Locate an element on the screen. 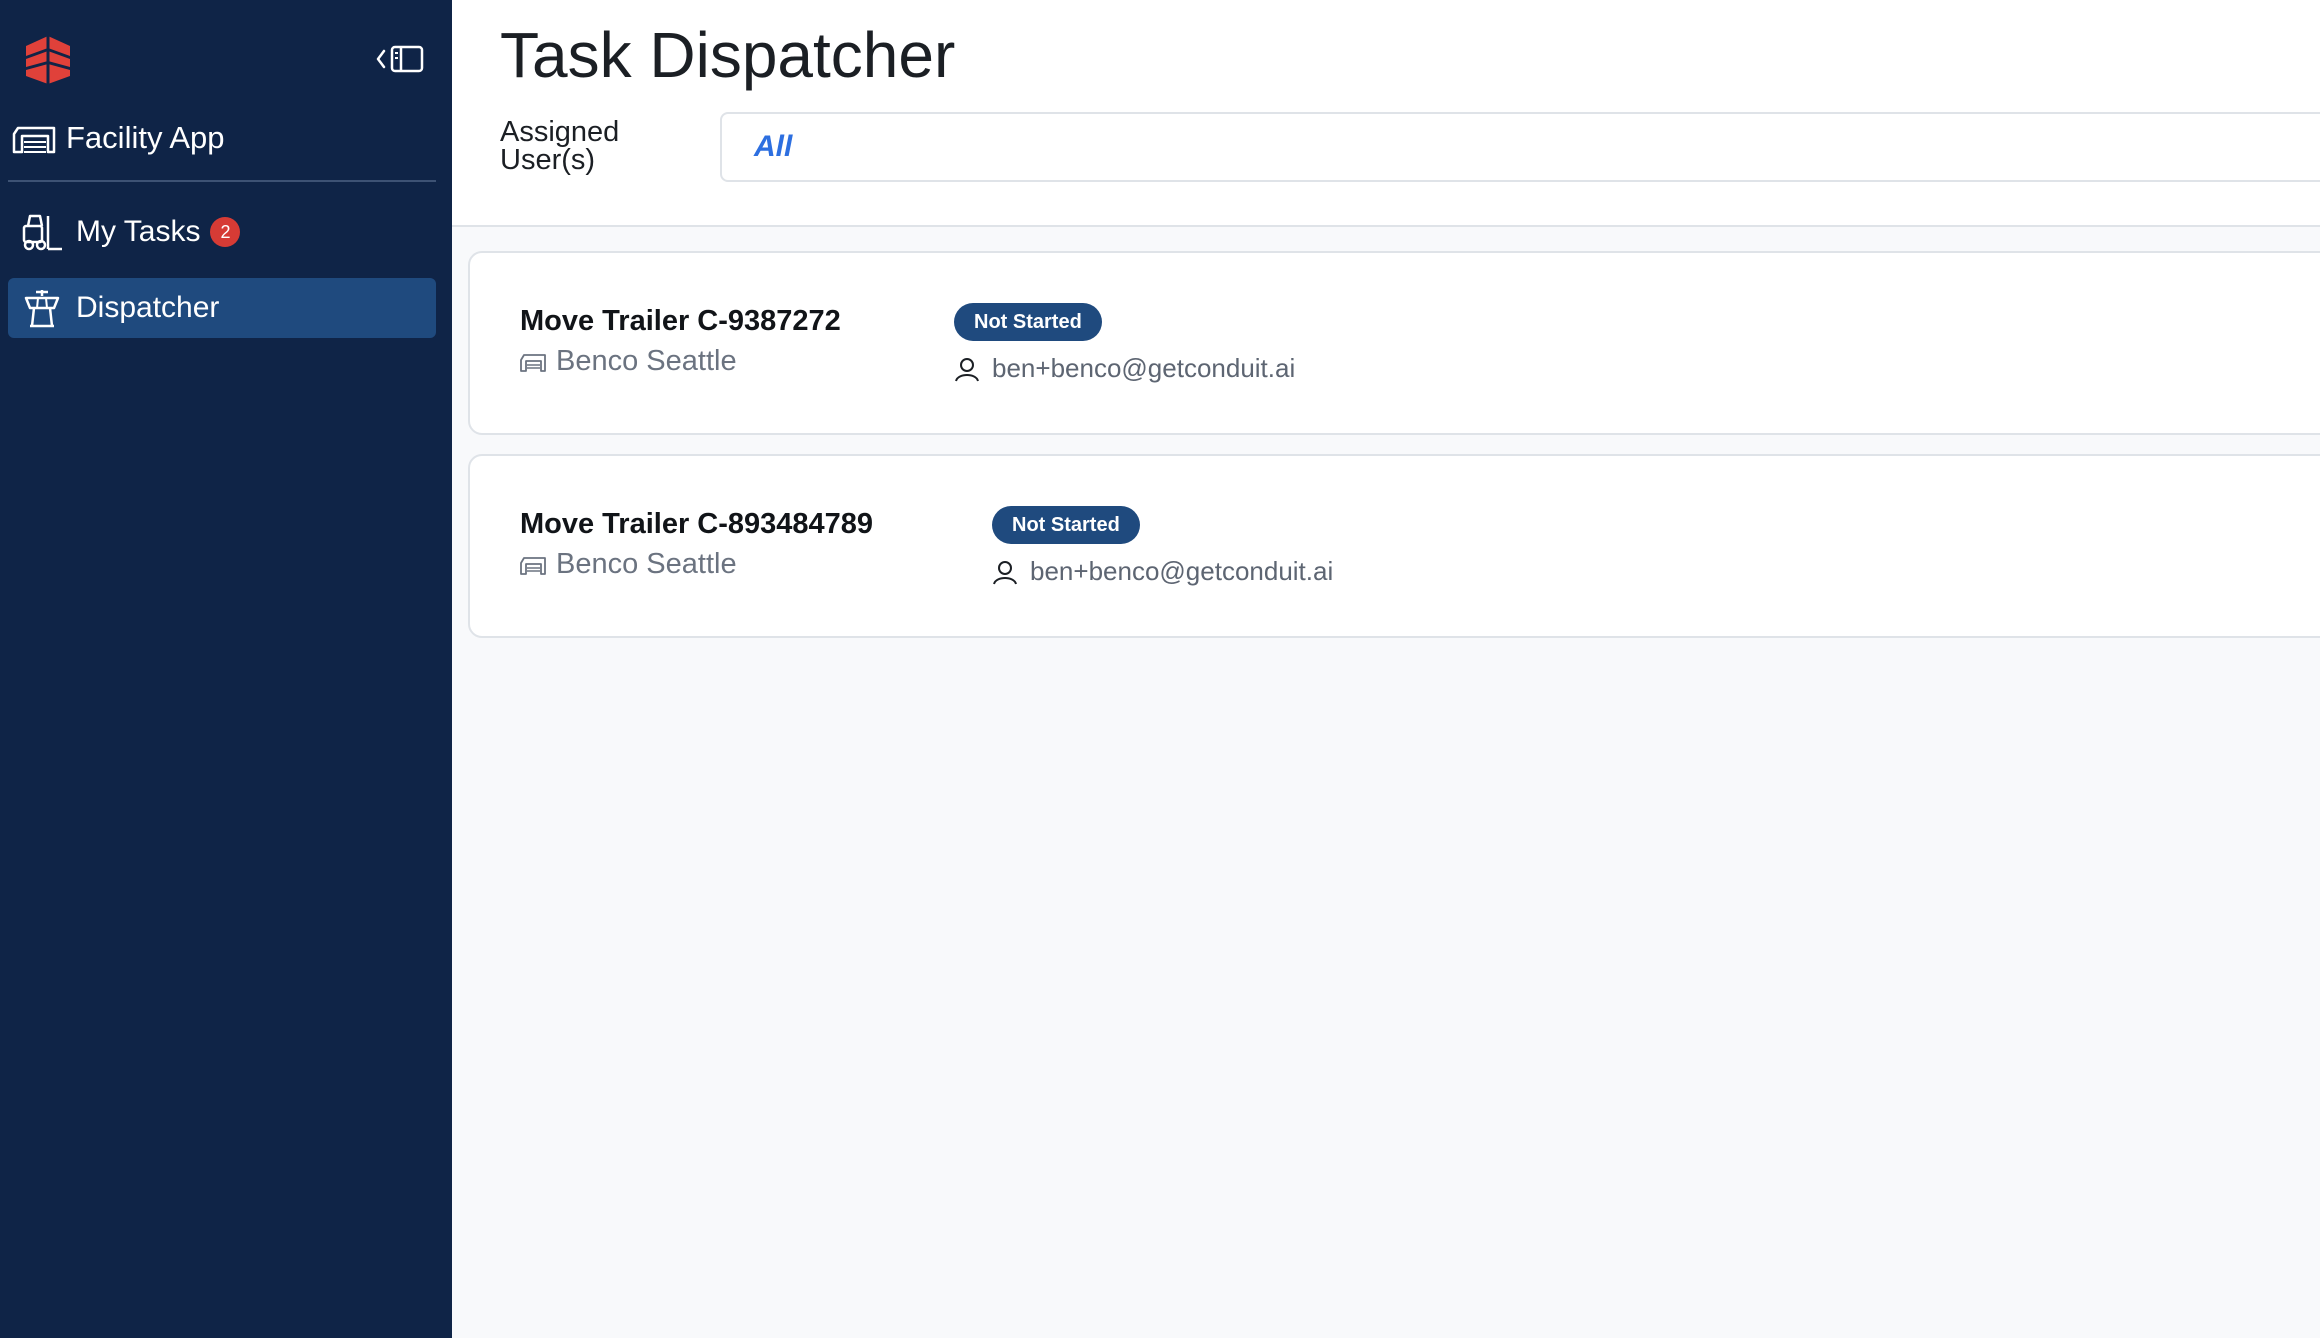  sidebar-item-my-tasks: My Tasks 2 is located at coordinates (222, 232).